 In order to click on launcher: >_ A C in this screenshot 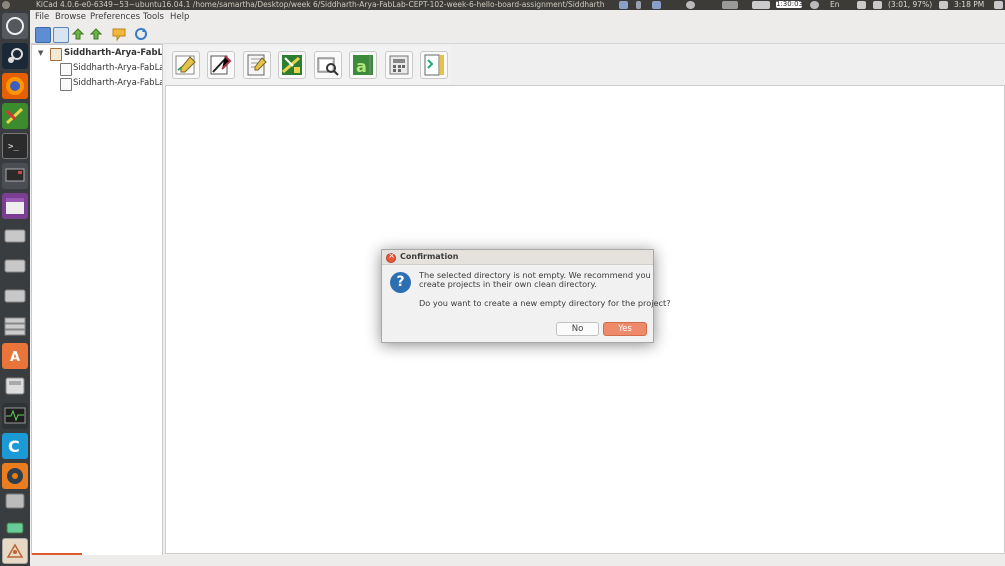, I will do `click(15, 288)`.